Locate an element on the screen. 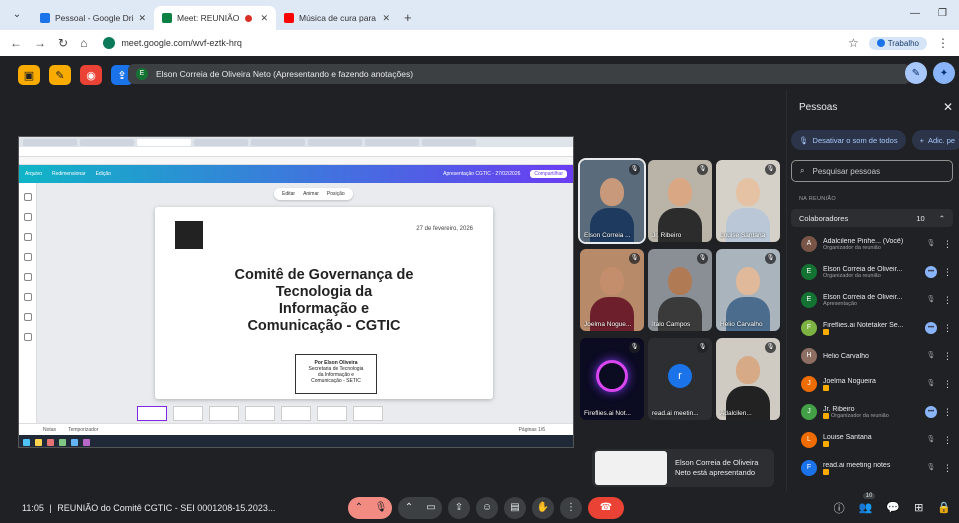  slide-thumb is located at coordinates (188, 413).